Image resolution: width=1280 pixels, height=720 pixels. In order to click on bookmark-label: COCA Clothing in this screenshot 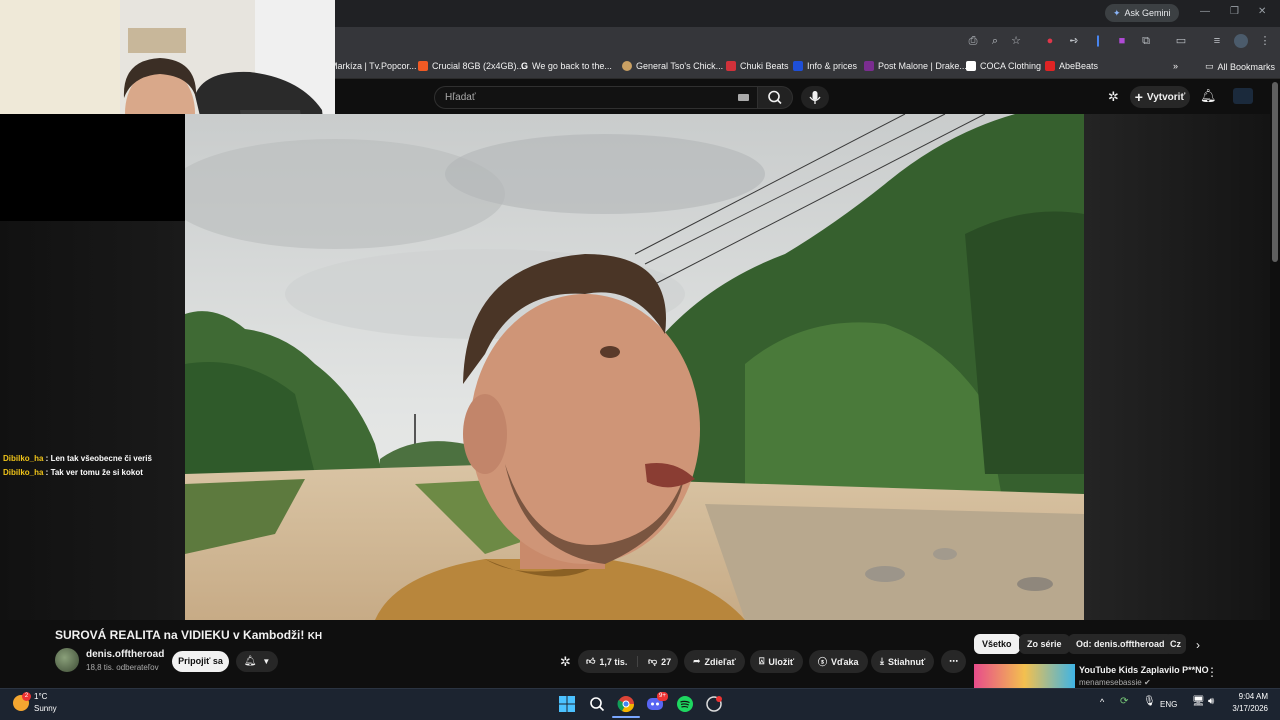, I will do `click(1011, 66)`.